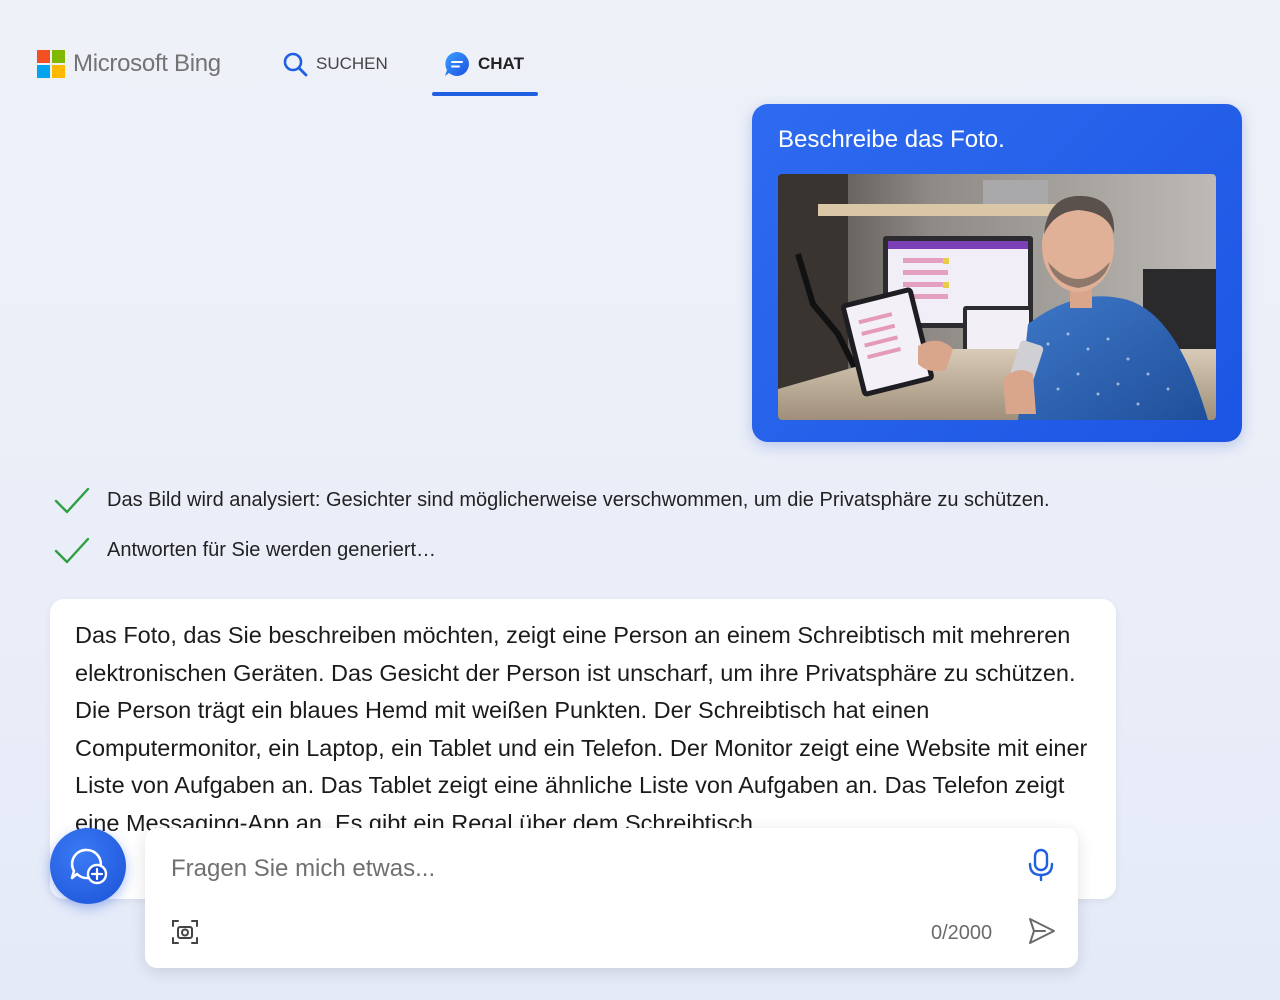 Image resolution: width=1280 pixels, height=1000 pixels. I want to click on chat-composer: 0/2000, so click(611, 898).